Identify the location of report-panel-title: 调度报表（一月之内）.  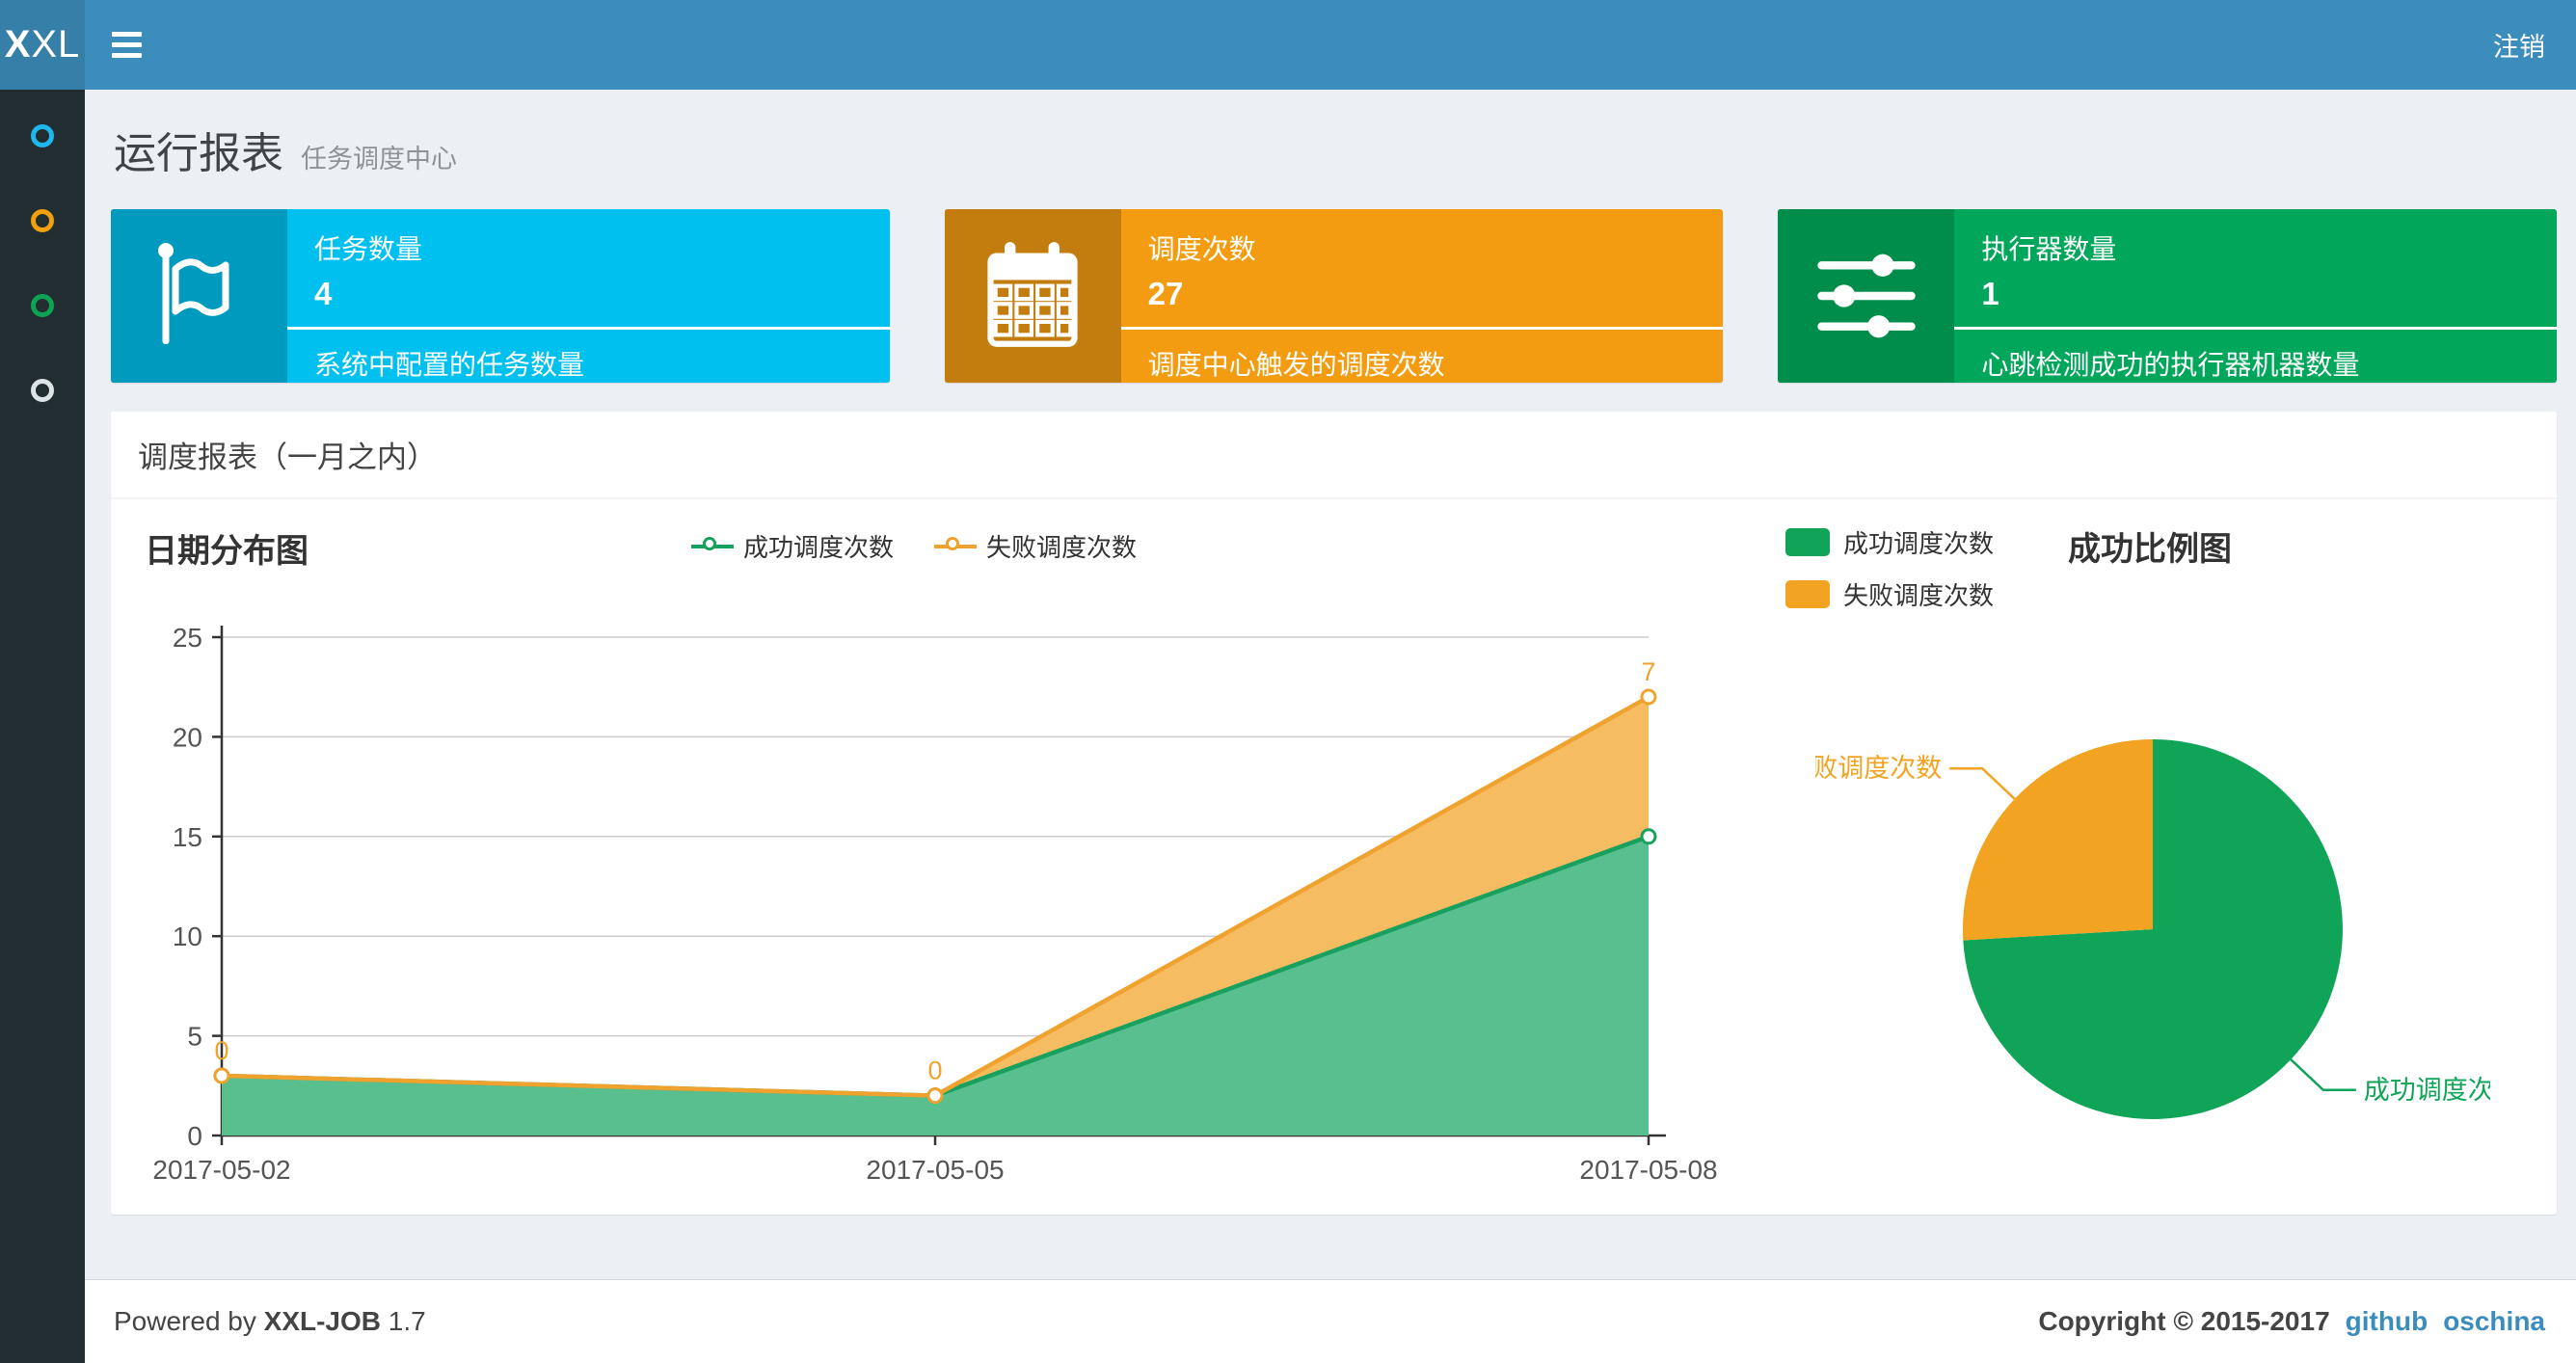
(1334, 455).